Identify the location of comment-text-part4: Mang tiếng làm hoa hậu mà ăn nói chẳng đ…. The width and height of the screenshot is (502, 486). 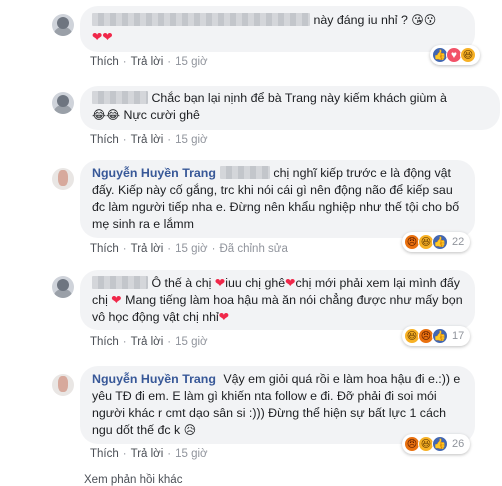
(277, 308).